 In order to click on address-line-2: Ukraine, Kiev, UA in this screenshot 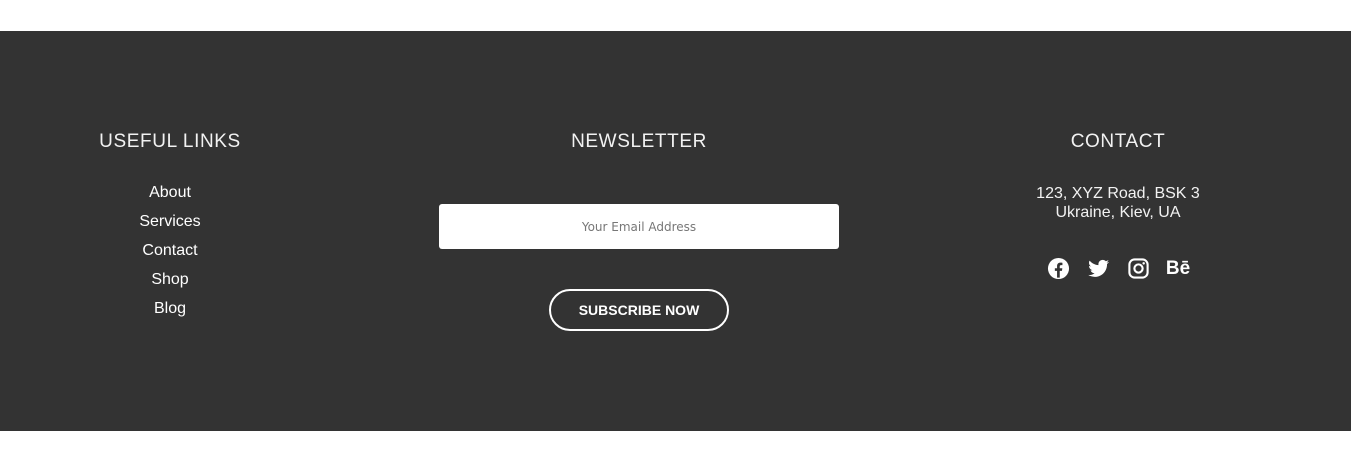, I will do `click(1118, 212)`.